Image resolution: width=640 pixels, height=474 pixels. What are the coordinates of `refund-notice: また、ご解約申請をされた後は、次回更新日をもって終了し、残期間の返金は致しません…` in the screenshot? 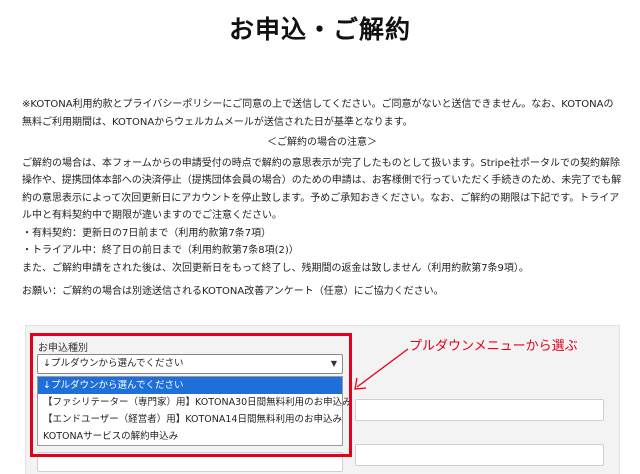 It's located at (275, 268).